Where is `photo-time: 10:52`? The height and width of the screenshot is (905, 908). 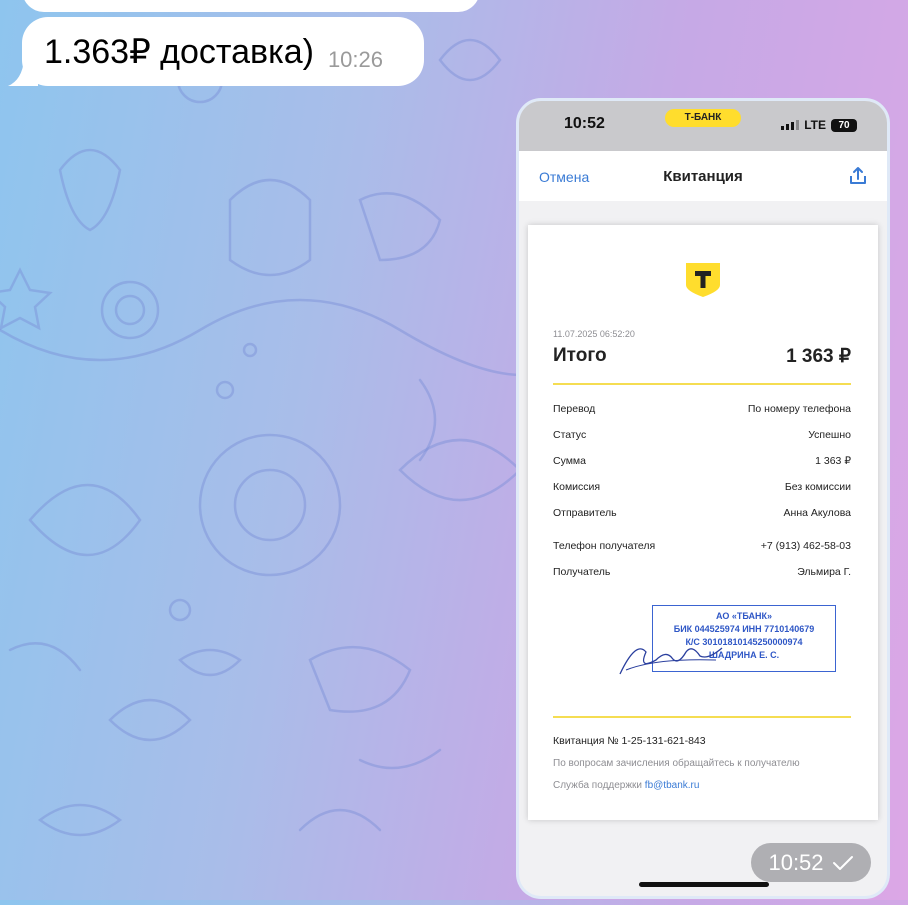 photo-time: 10:52 is located at coordinates (796, 862).